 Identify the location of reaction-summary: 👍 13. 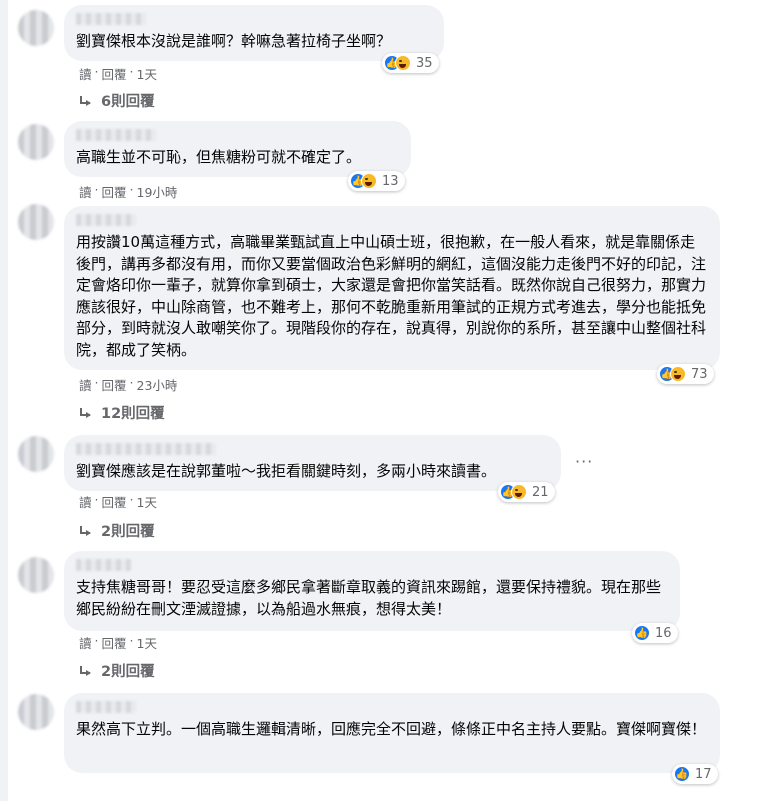
(376, 181).